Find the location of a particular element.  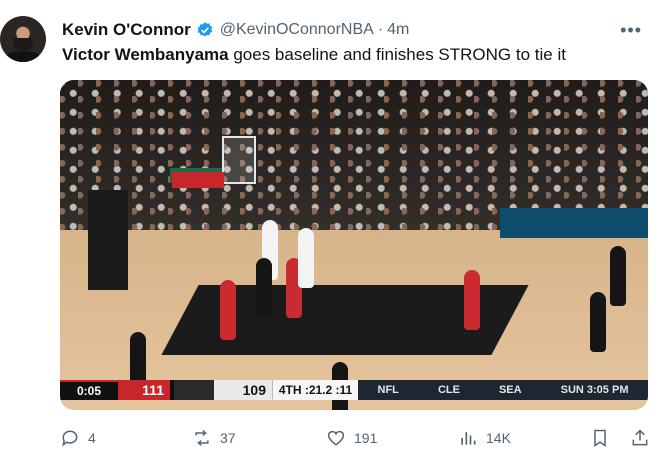

video-backboard is located at coordinates (239, 160).